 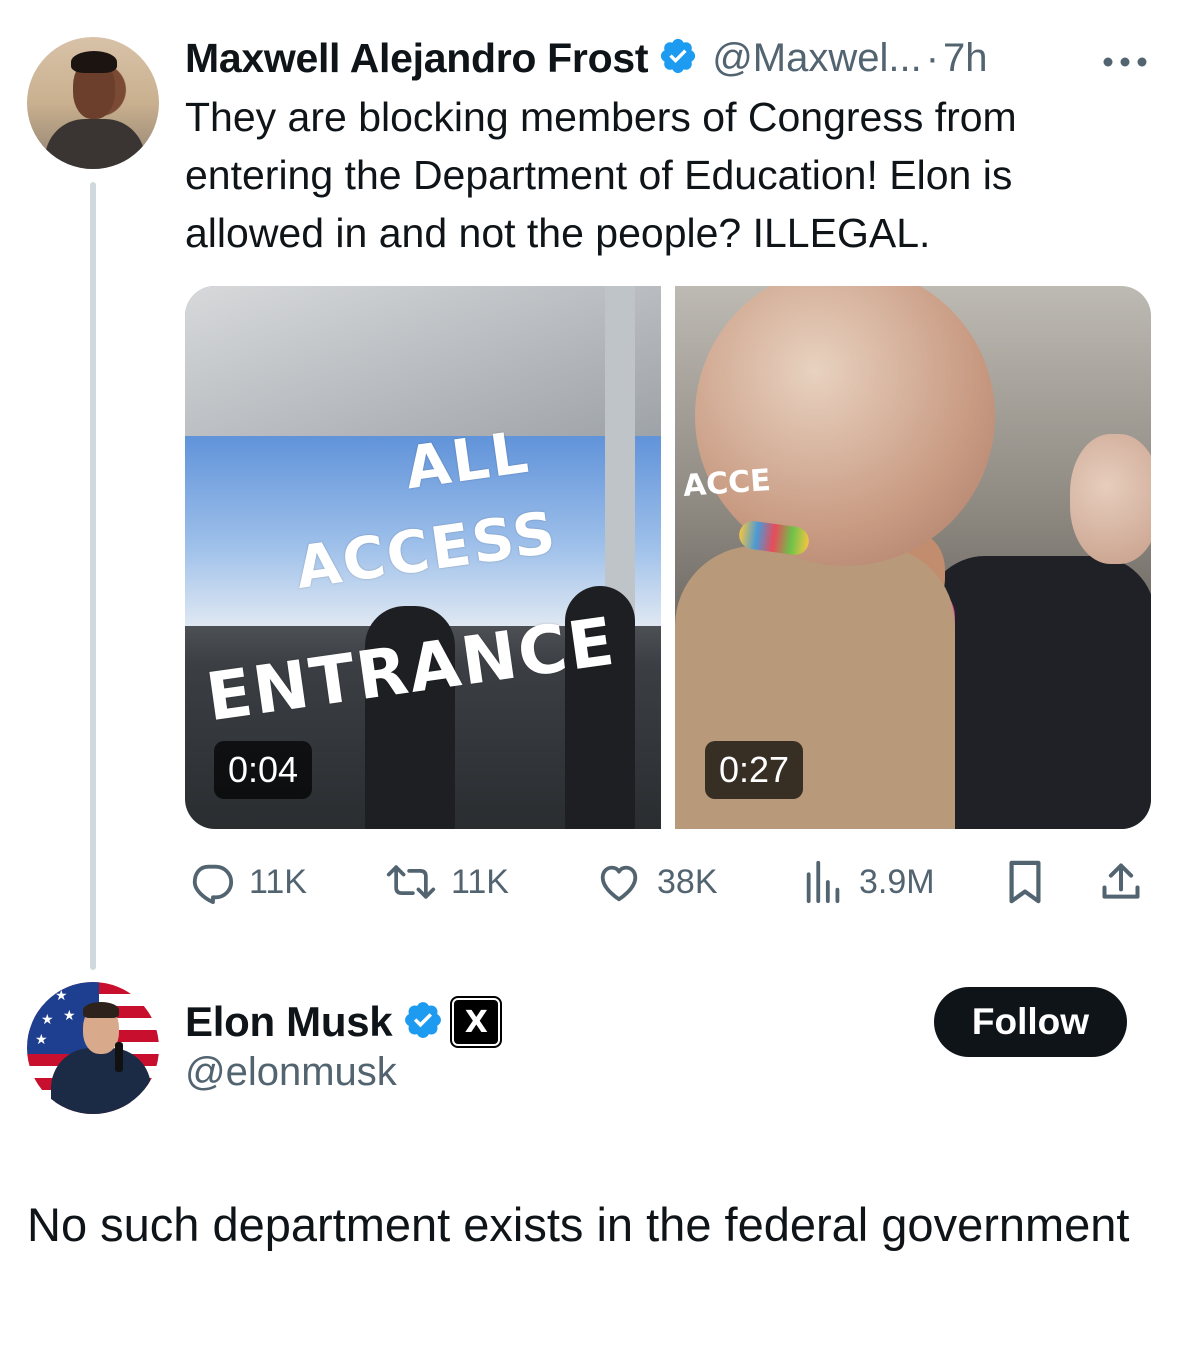 I want to click on man-face, so click(x=1110, y=499).